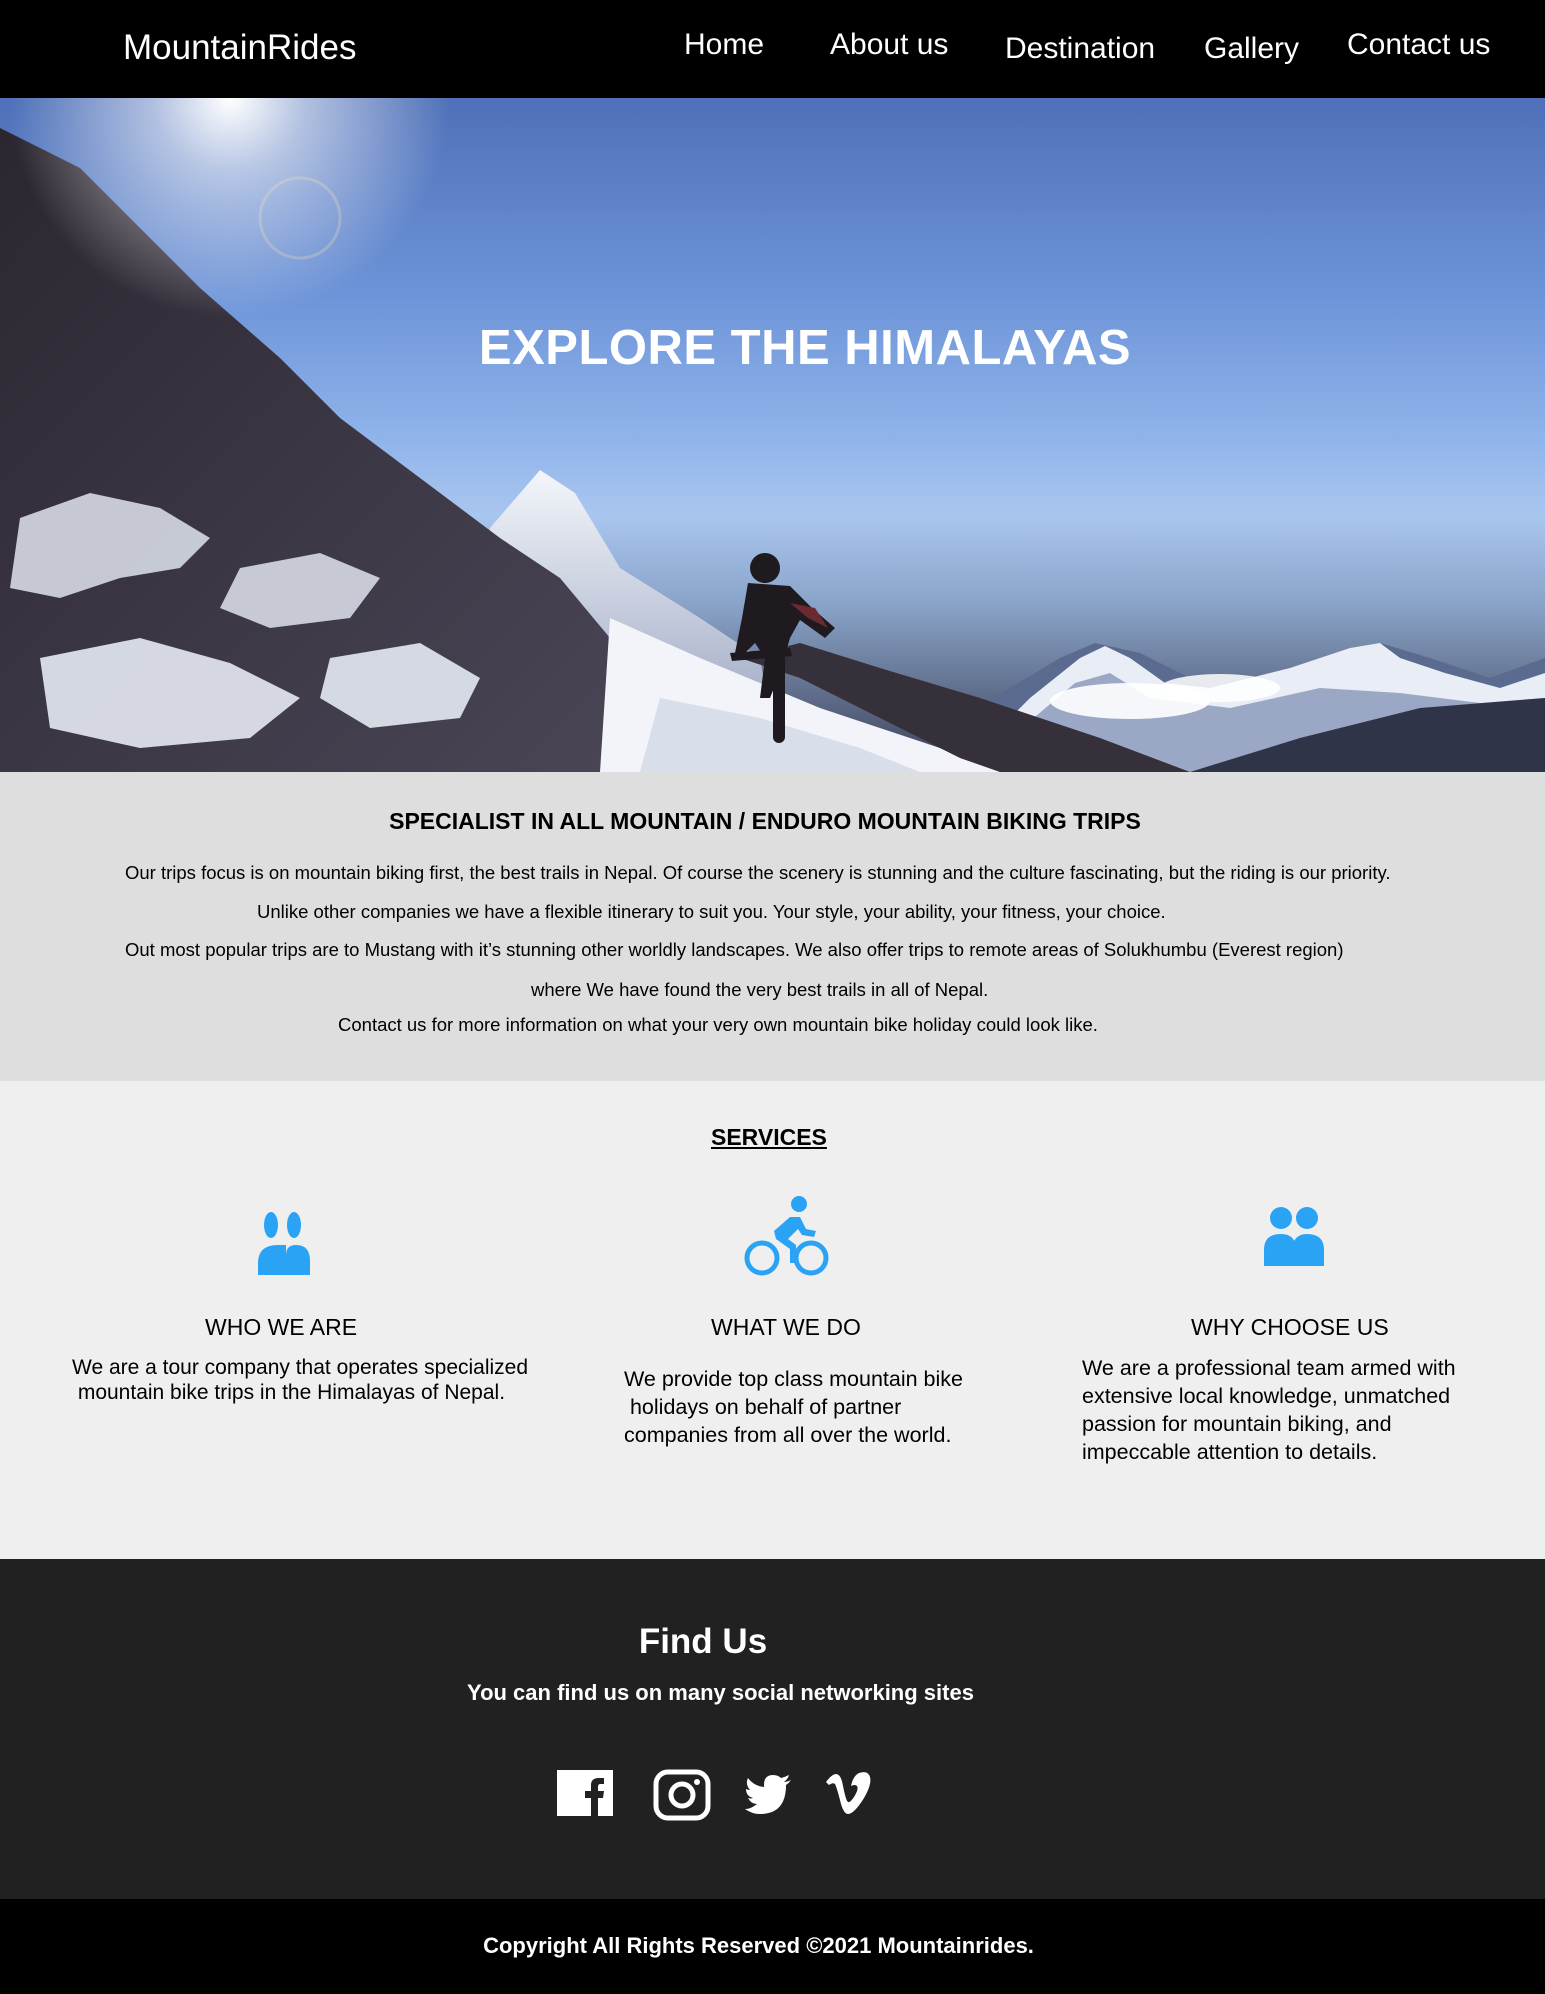 The width and height of the screenshot is (1545, 1994). I want to click on instagram-icon, so click(682, 1795).